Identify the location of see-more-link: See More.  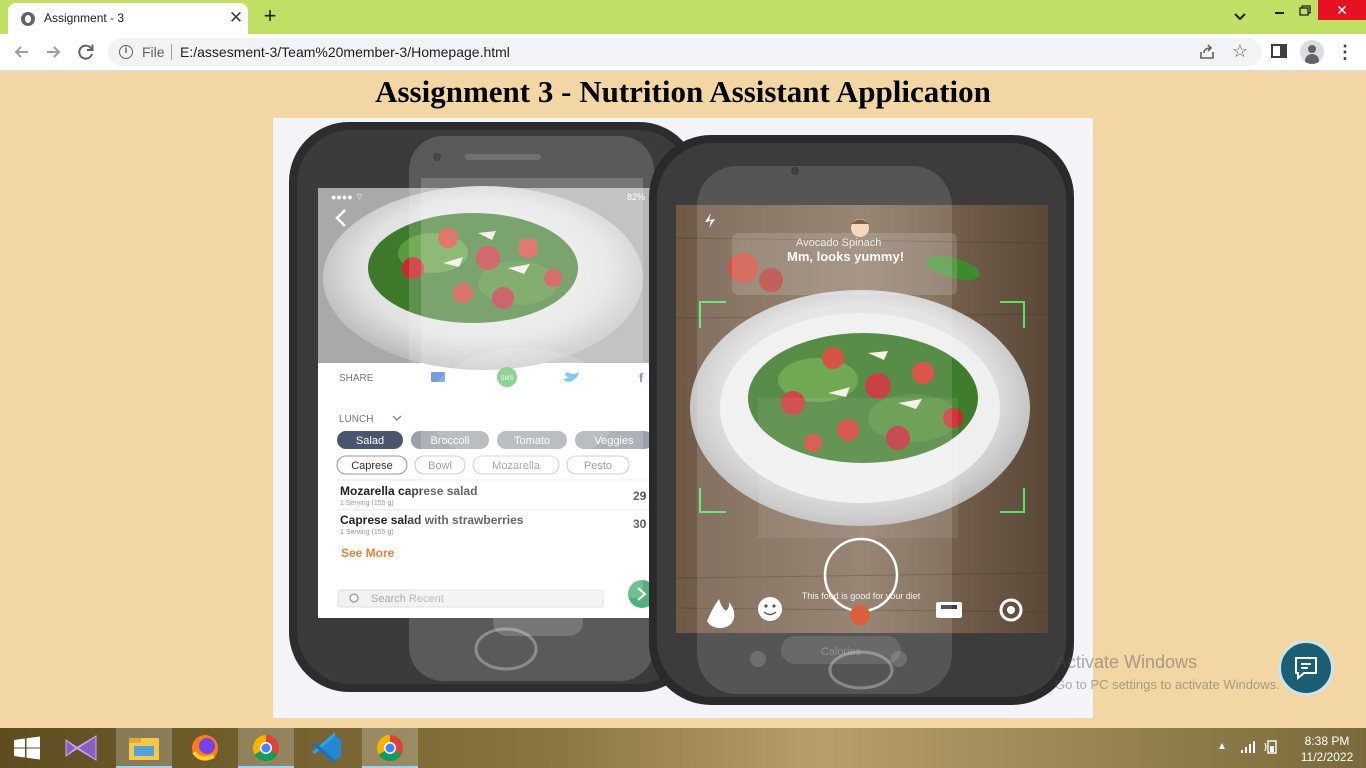
(368, 553).